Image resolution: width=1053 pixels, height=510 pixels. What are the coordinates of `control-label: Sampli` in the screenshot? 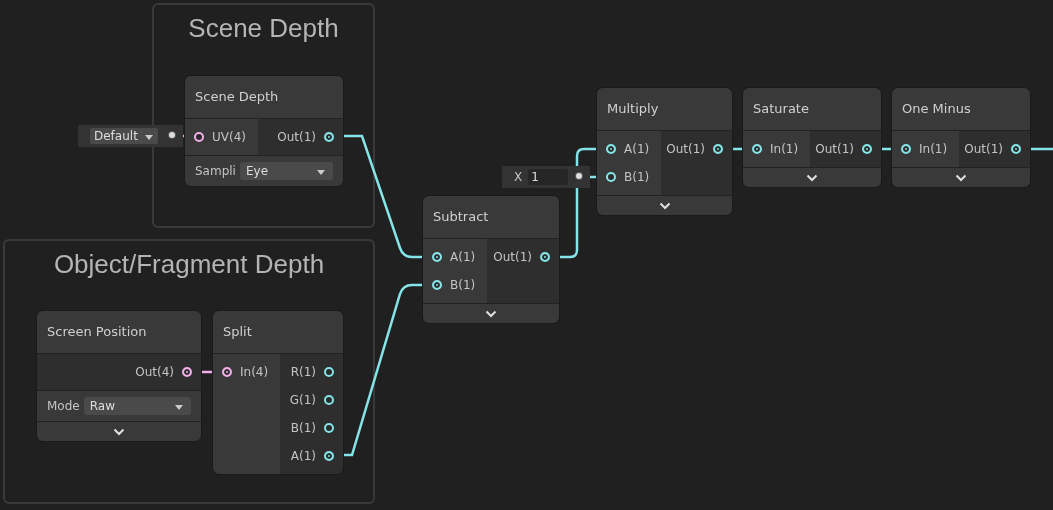 It's located at (215, 171).